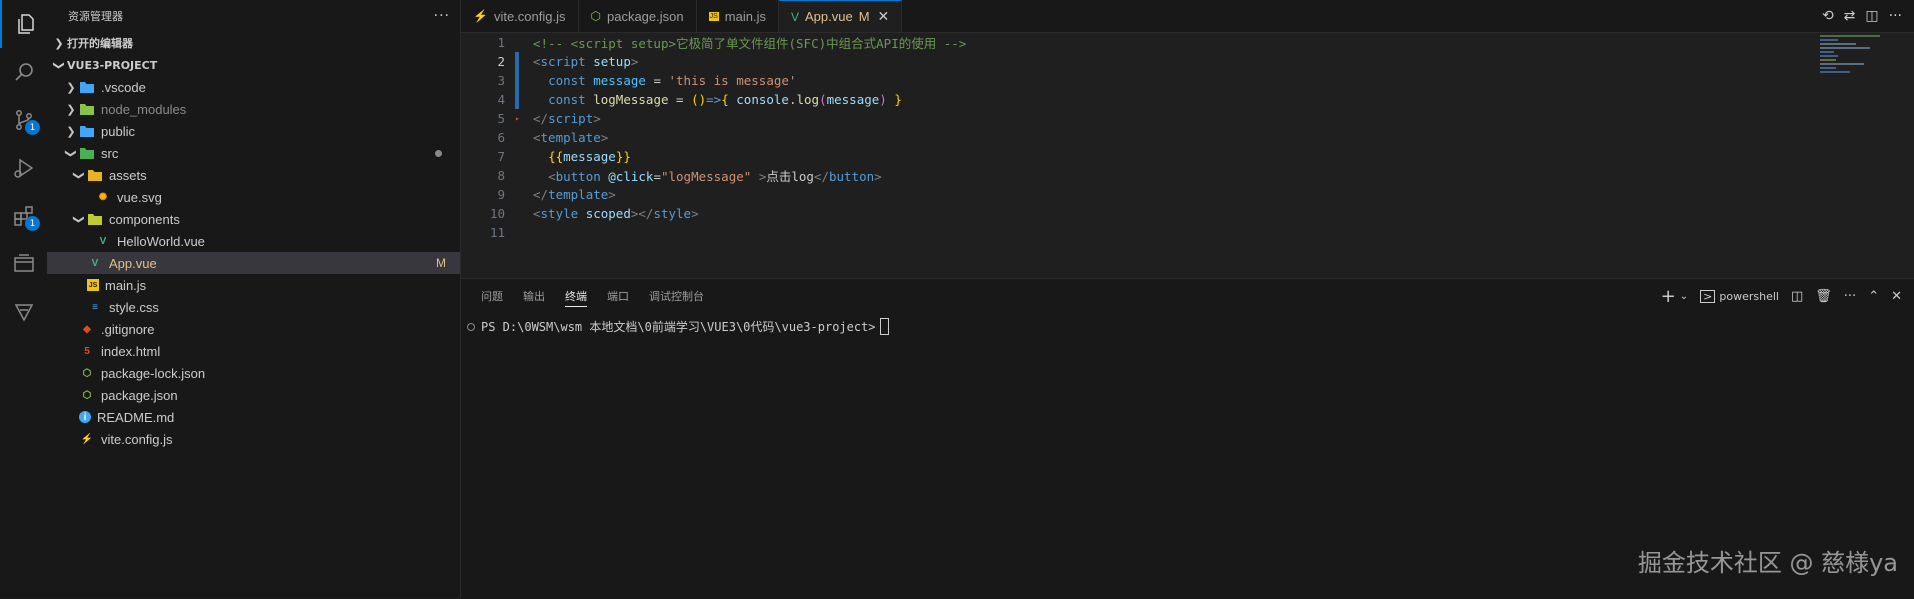  What do you see at coordinates (1187, 61) in the screenshot?
I see `code-line: 2 <script setup>` at bounding box center [1187, 61].